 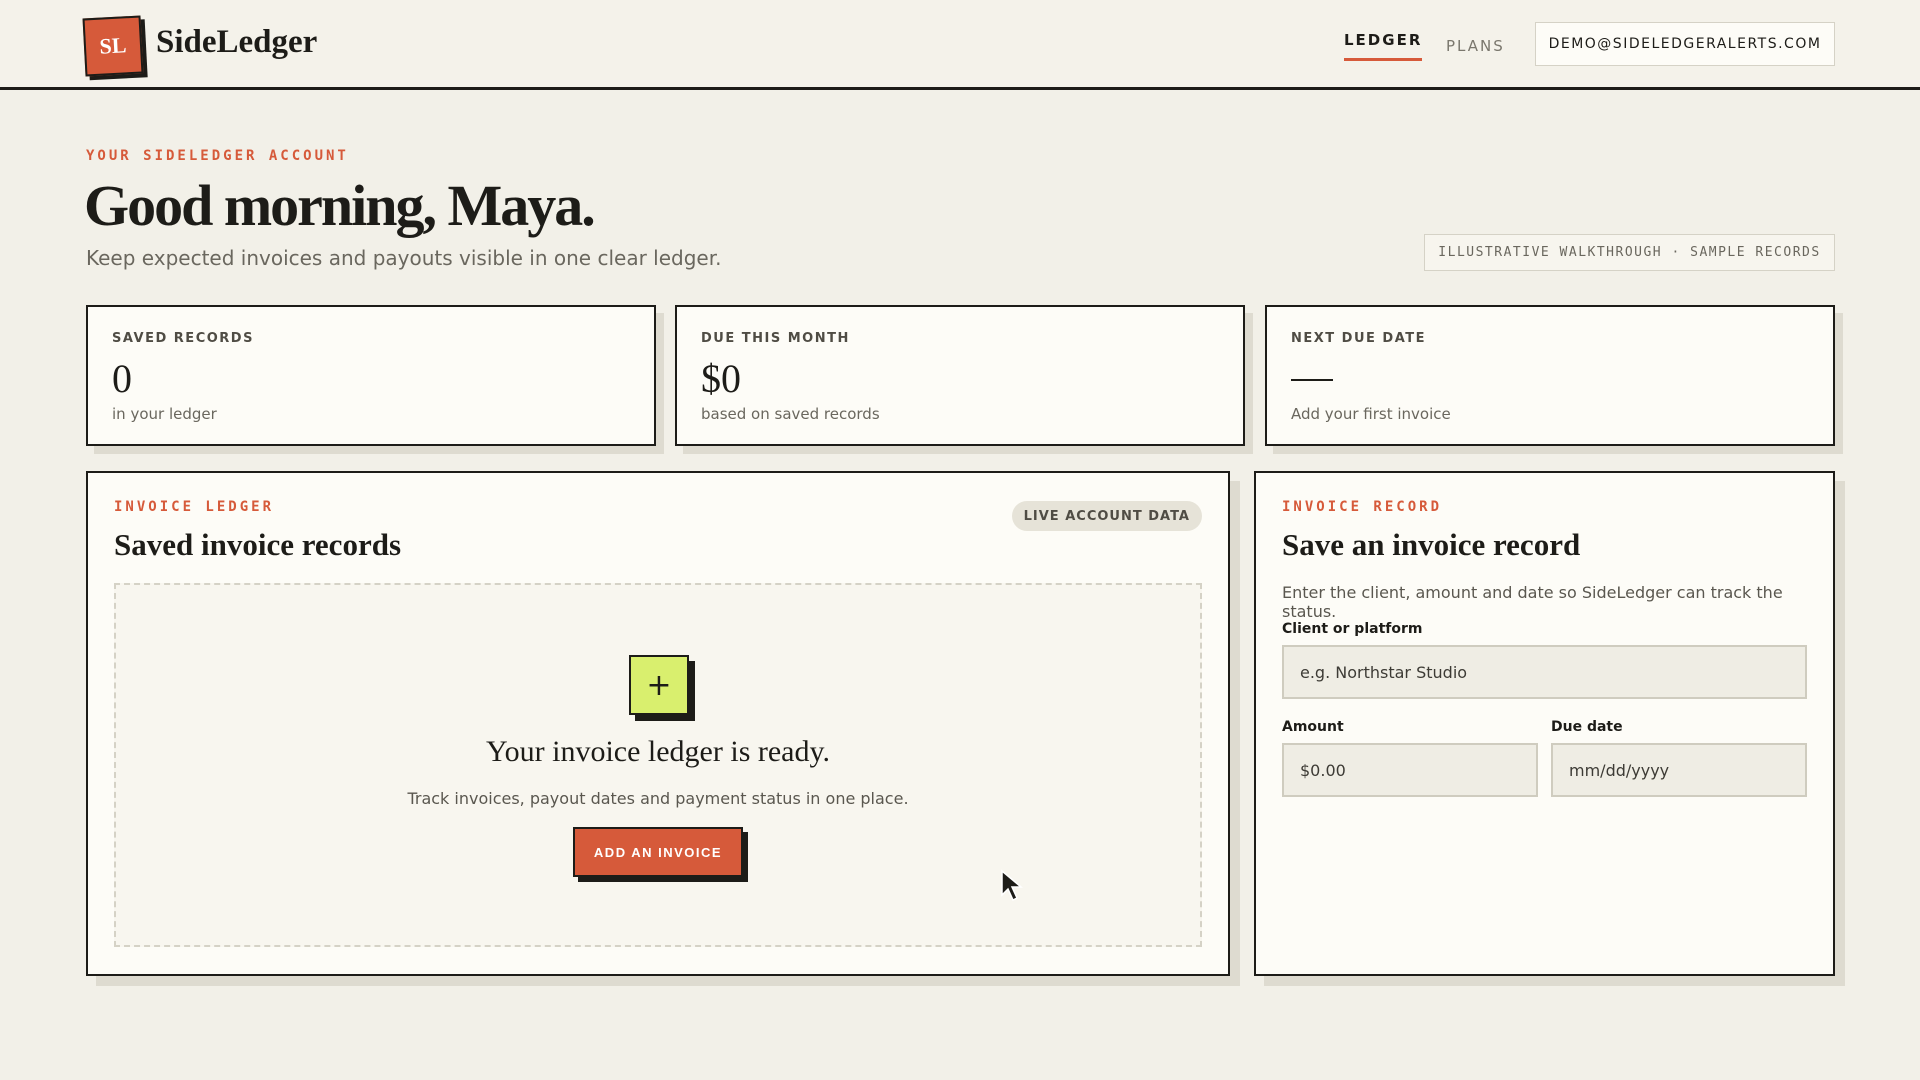 I want to click on stat-note: in your ledger, so click(x=164, y=414).